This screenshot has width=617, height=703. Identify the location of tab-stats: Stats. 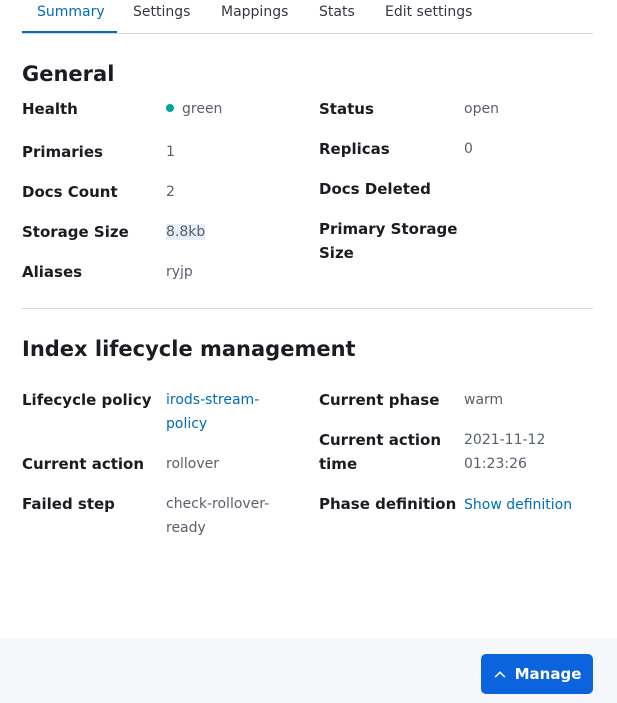
(337, 12).